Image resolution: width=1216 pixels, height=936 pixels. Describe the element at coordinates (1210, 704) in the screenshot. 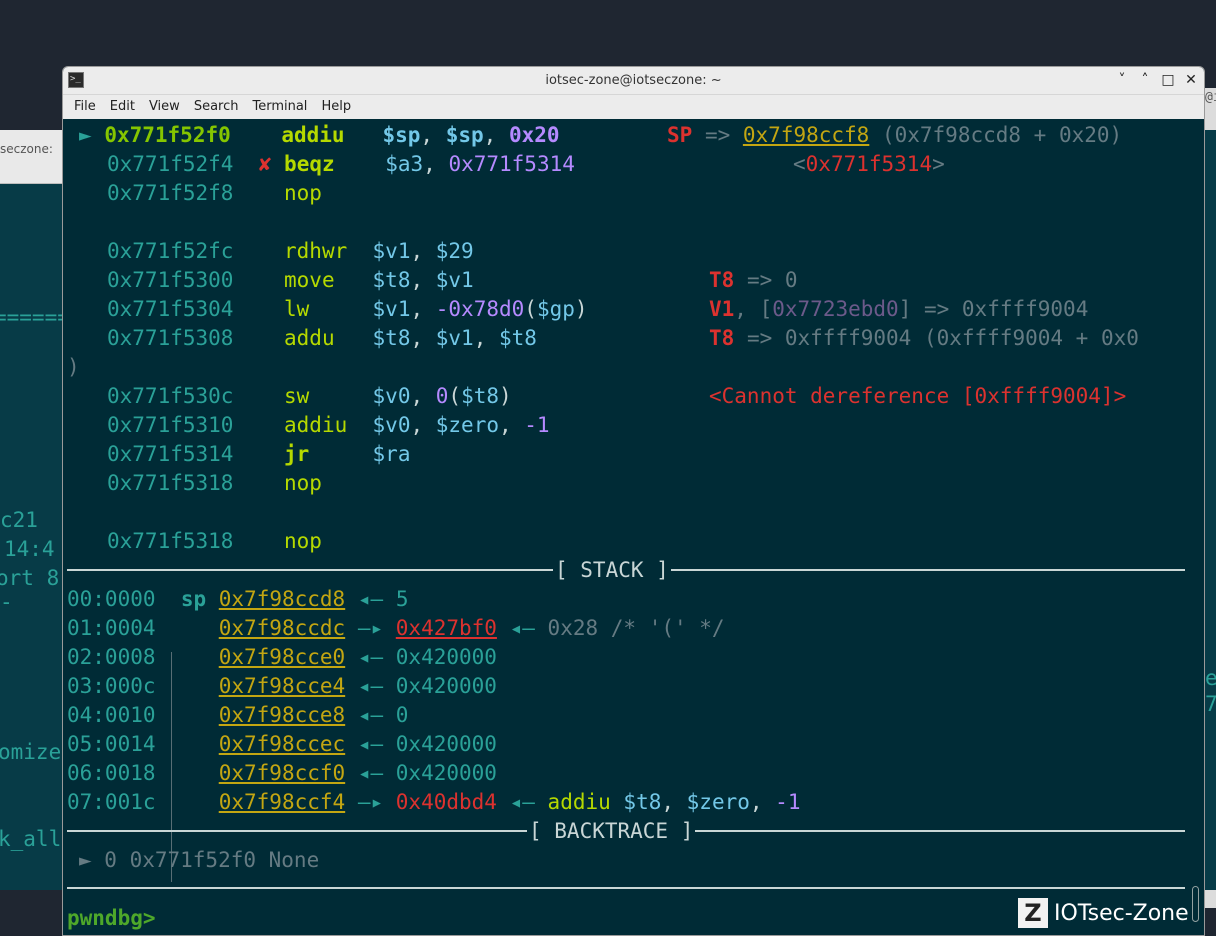

I see `background-line: 7` at that location.